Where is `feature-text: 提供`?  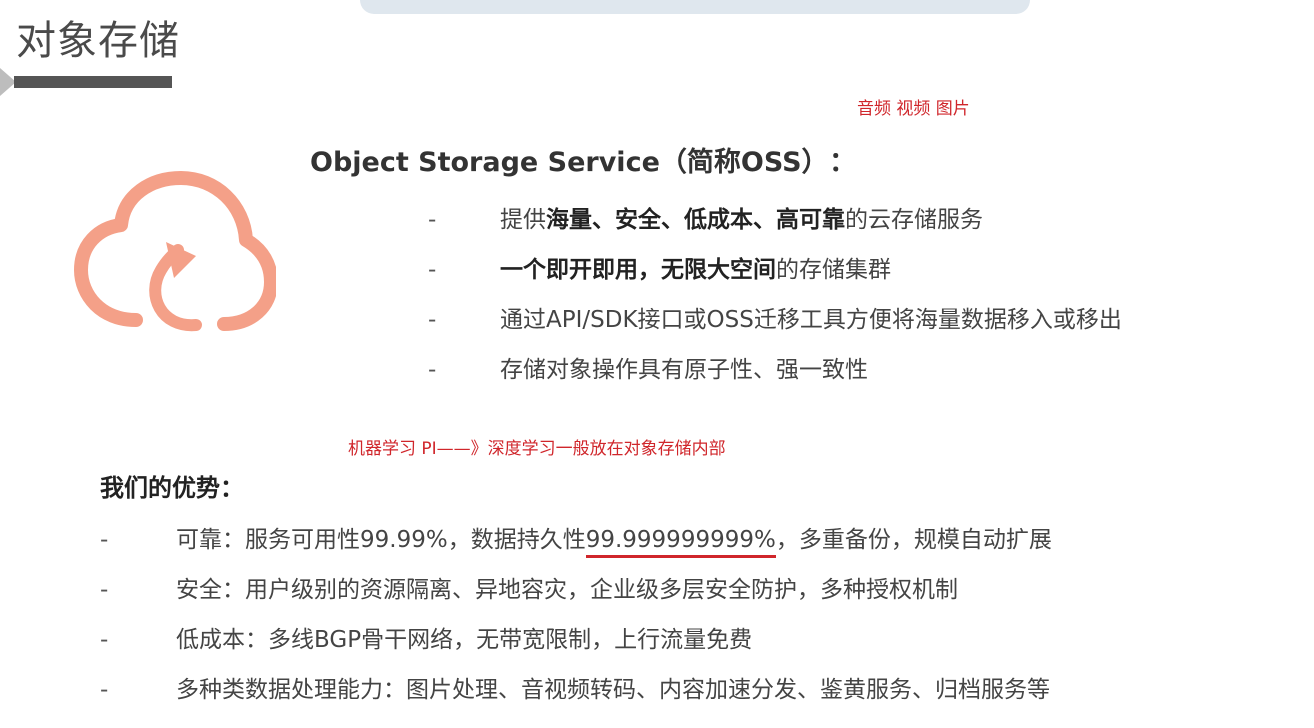 feature-text: 提供 is located at coordinates (523, 220).